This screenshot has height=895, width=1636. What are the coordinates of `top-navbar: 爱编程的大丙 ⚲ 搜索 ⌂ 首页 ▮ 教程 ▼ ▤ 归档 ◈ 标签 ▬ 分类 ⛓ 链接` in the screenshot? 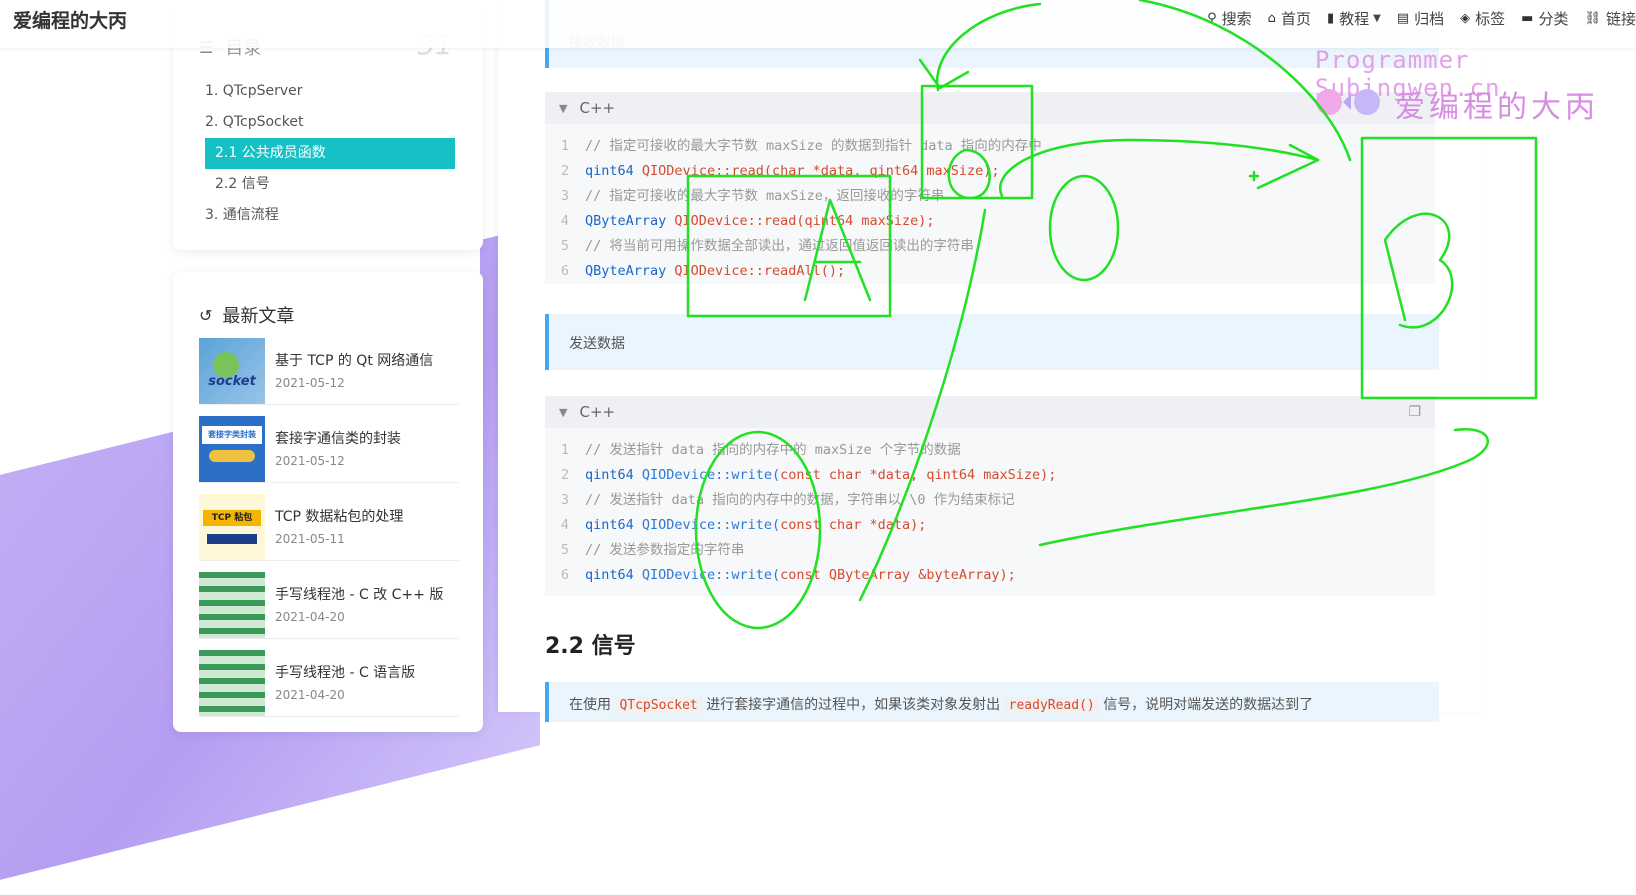 It's located at (818, 24).